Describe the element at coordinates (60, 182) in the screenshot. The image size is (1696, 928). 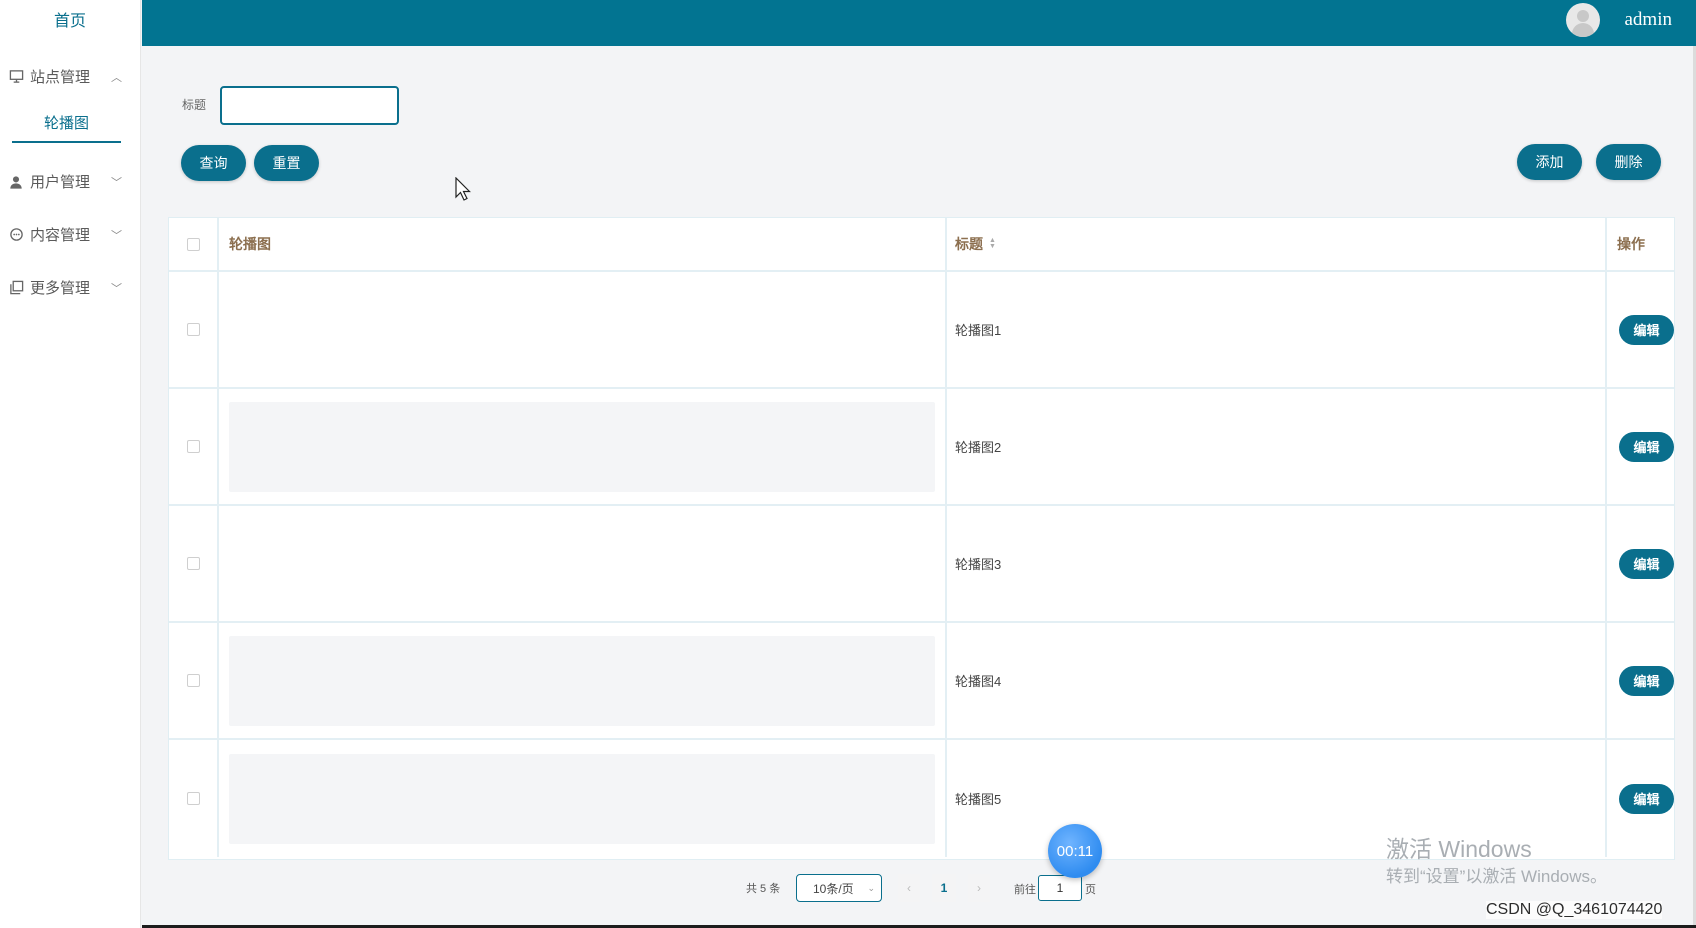
I see `sidebar-item-label: 用户管理` at that location.